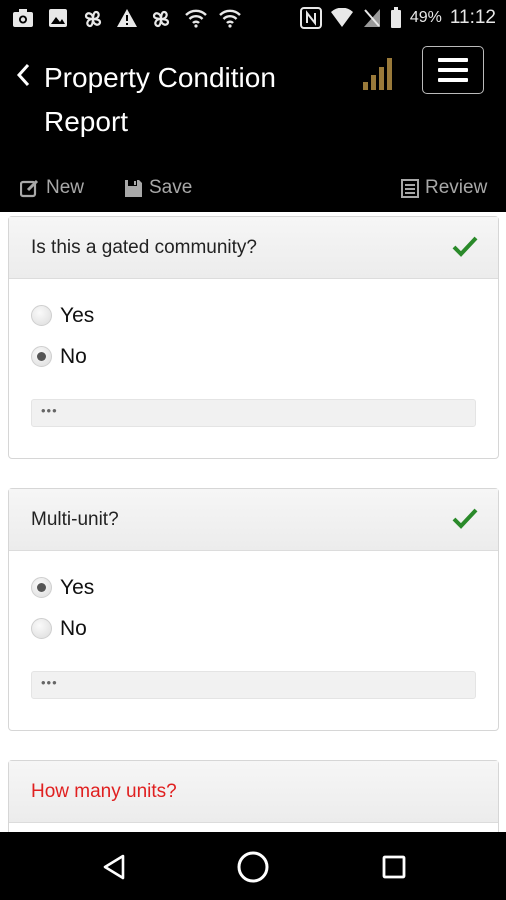  I want to click on wifi-signal-icon, so click(341, 17).